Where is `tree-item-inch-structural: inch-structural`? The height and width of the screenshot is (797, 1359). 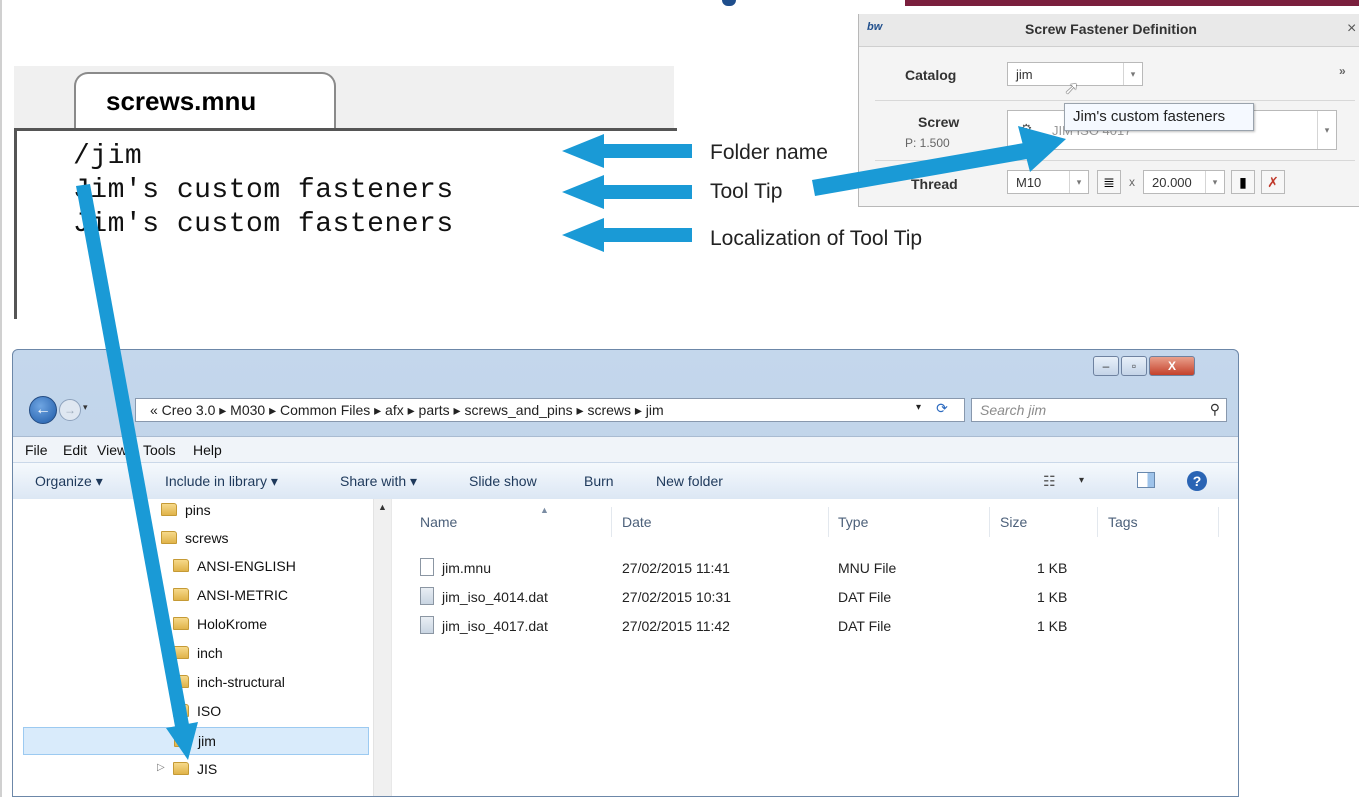
tree-item-inch-structural: inch-structural is located at coordinates (191, 683).